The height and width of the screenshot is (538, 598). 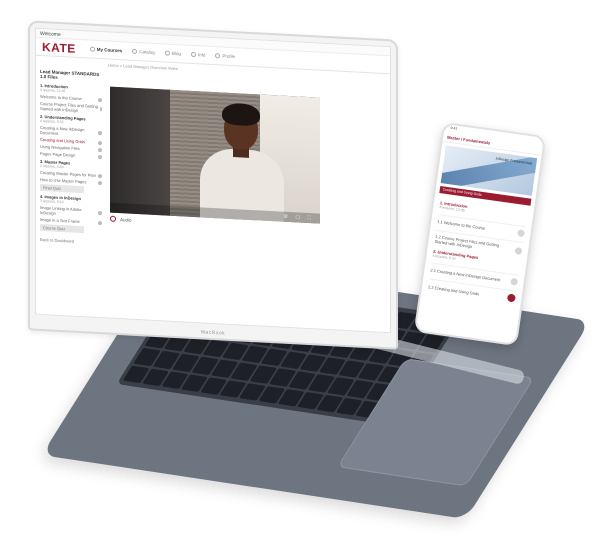 I want to click on lesson-item: Pages Page Design, so click(x=71, y=155).